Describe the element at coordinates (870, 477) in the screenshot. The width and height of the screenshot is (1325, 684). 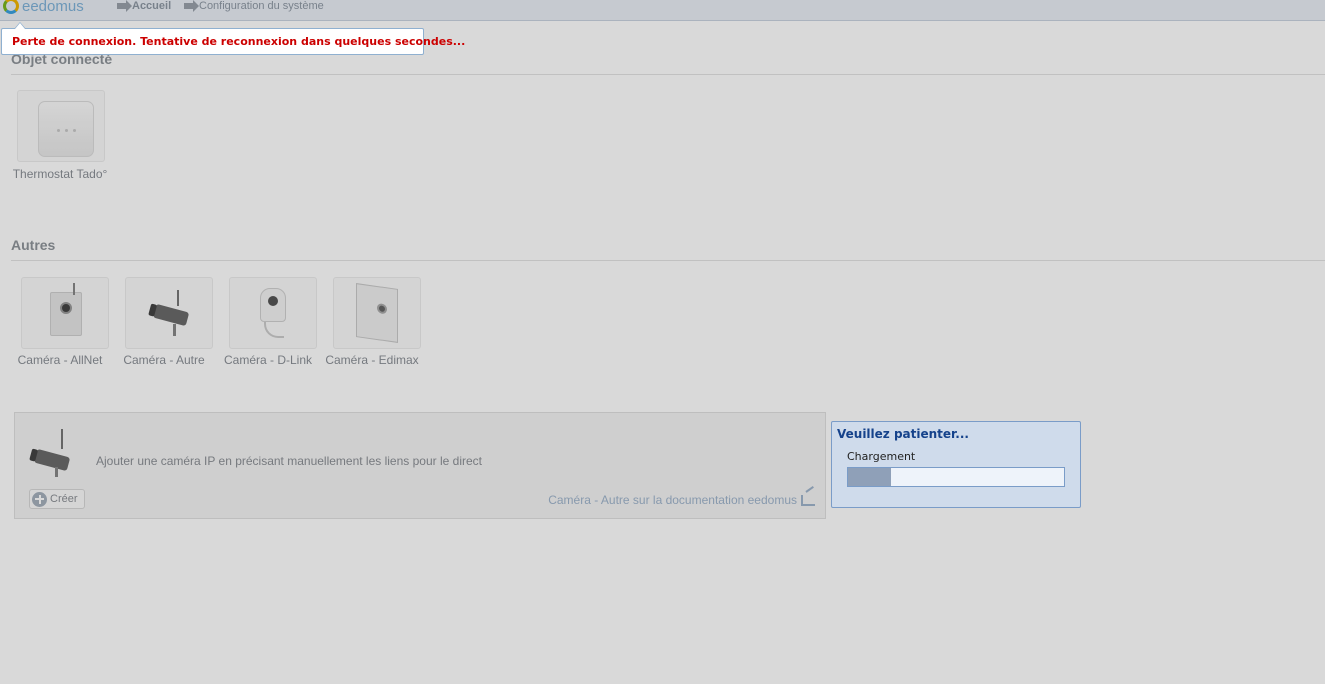
I see `progress-fill` at that location.